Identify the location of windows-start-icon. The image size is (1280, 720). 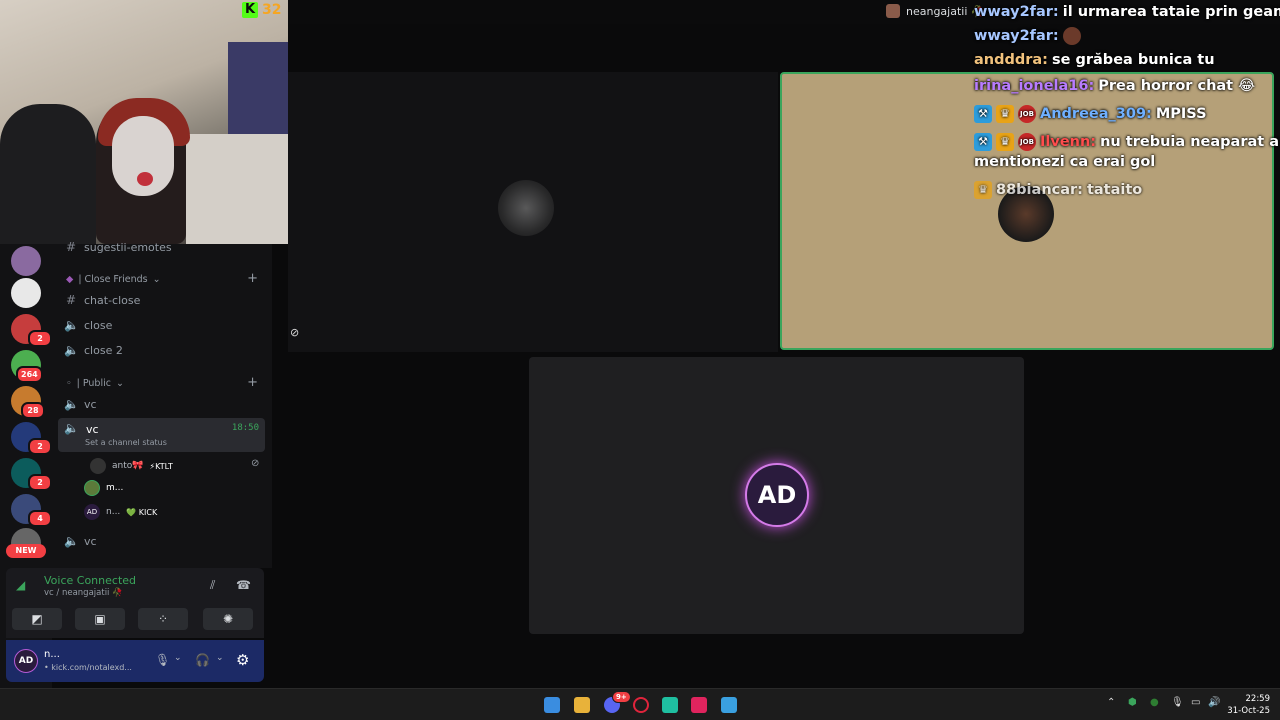
(552, 705).